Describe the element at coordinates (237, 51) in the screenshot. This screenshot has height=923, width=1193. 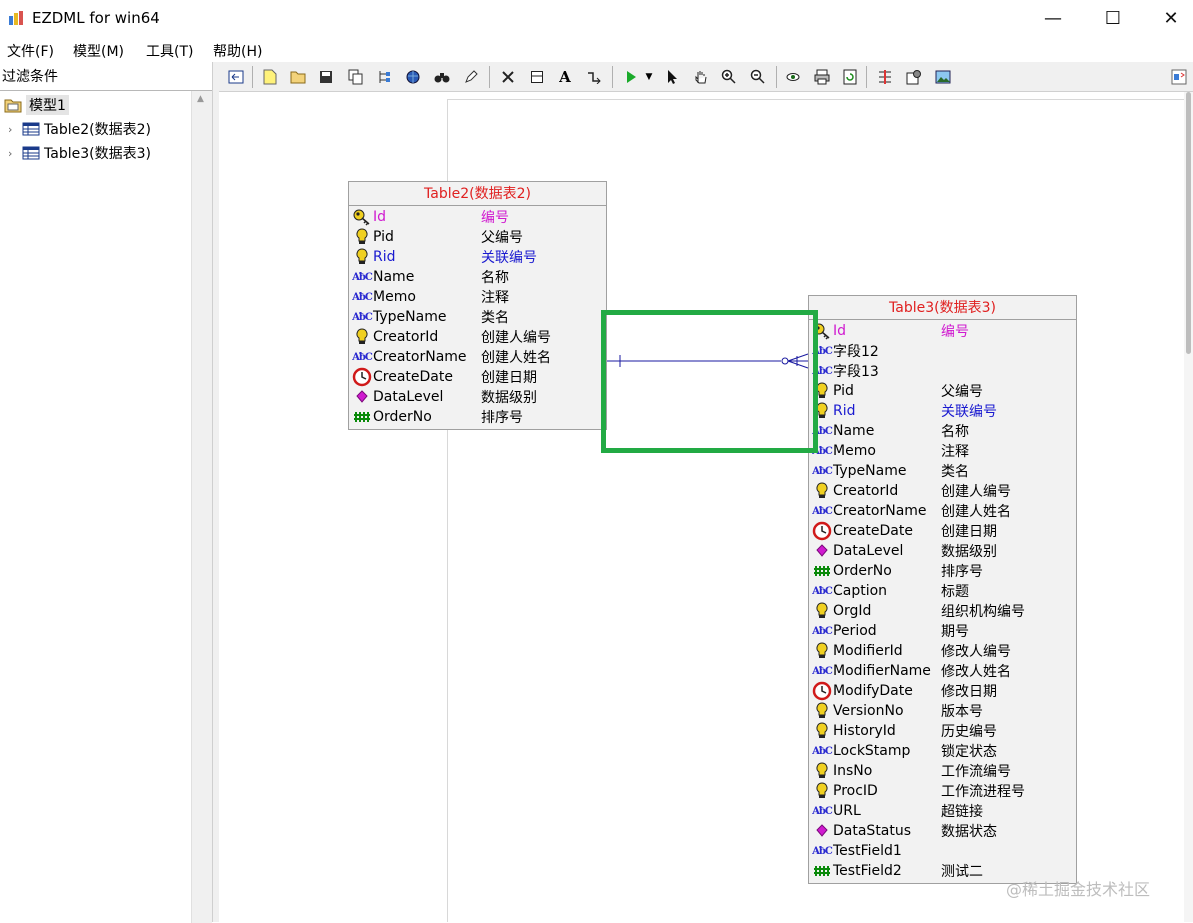
I see `menu-help: 帮助(H)` at that location.